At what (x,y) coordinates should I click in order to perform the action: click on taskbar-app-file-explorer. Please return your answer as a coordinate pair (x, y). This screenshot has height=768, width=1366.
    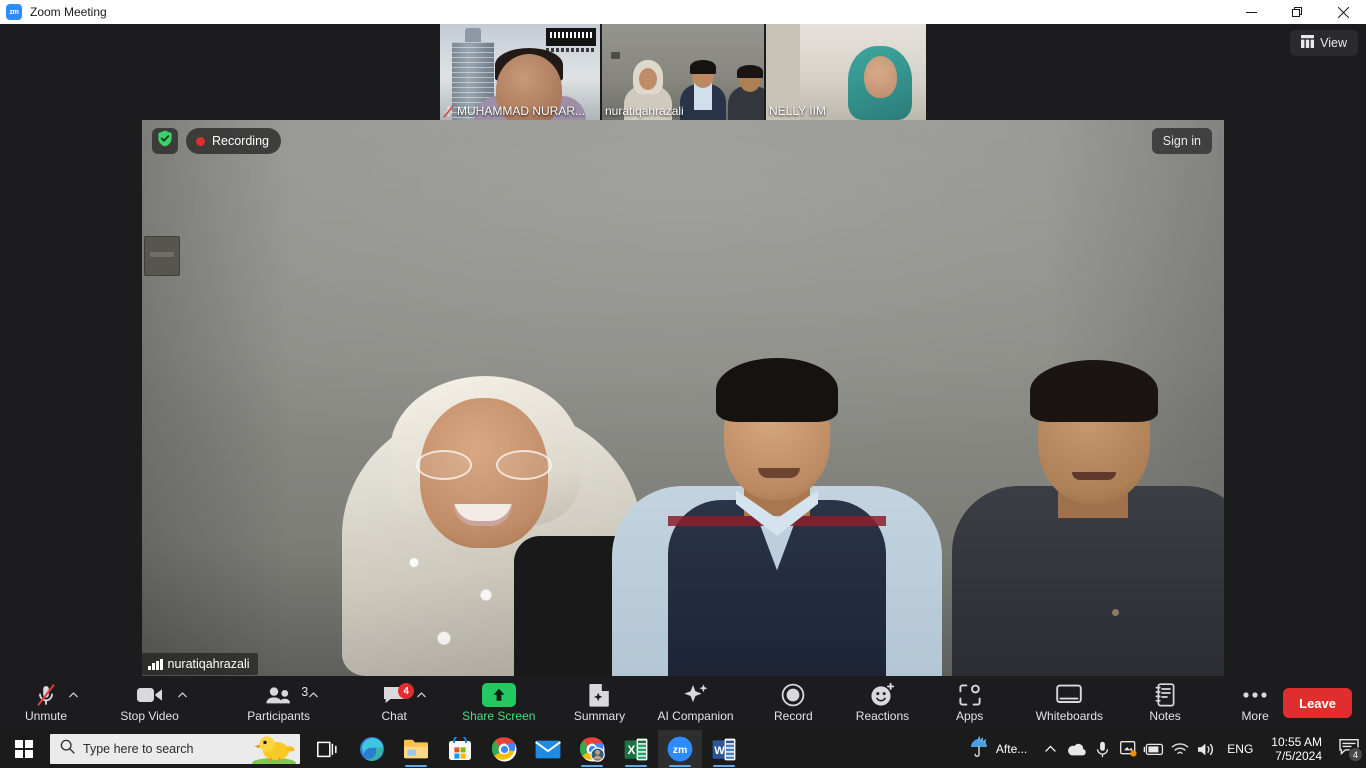
    Looking at the image, I should click on (416, 749).